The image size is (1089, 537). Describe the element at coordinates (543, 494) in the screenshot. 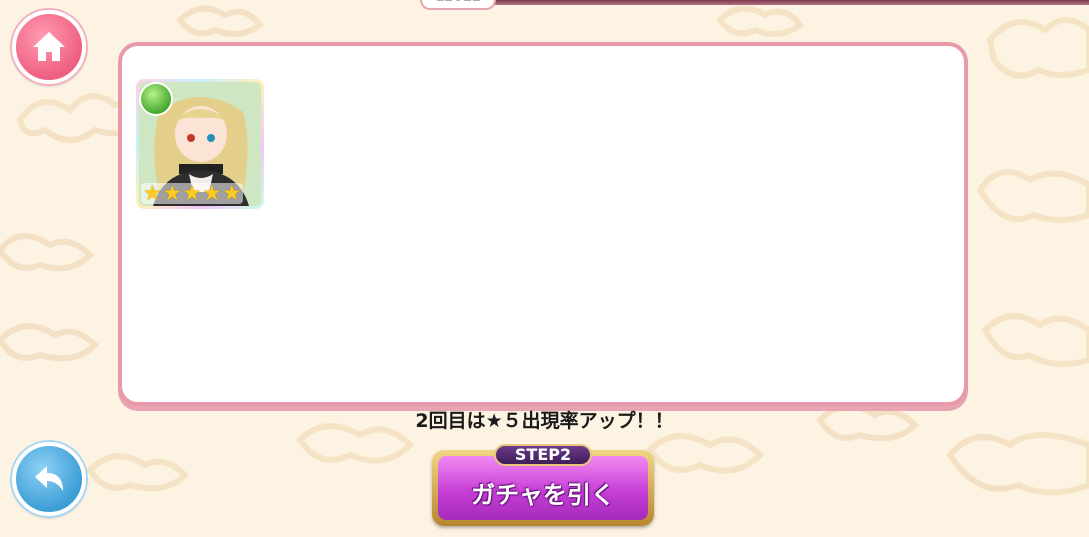

I see `gacha-button-label: ガチャを引く` at that location.